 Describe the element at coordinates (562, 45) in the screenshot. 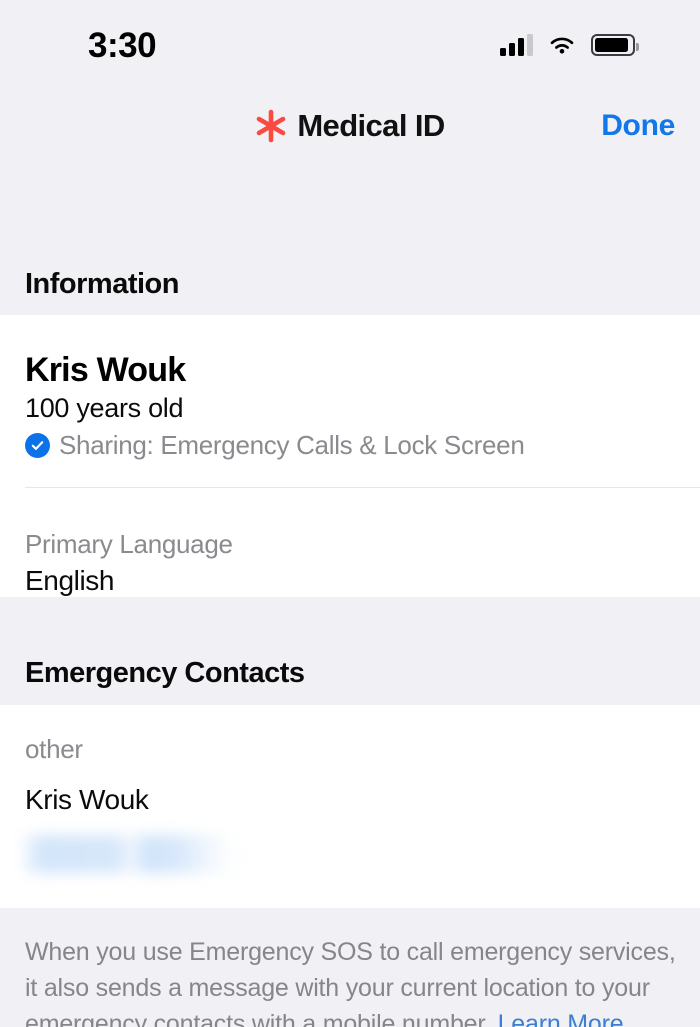

I see `wifi-icon` at that location.